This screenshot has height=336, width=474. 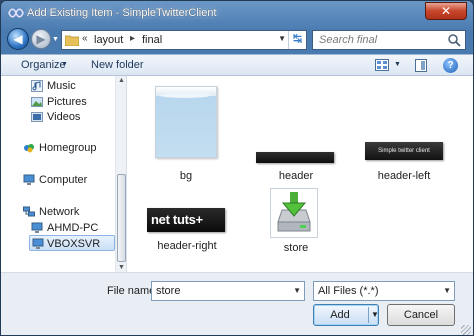 What do you see at coordinates (64, 117) in the screenshot?
I see `sidebar-item-label: Videos` at bounding box center [64, 117].